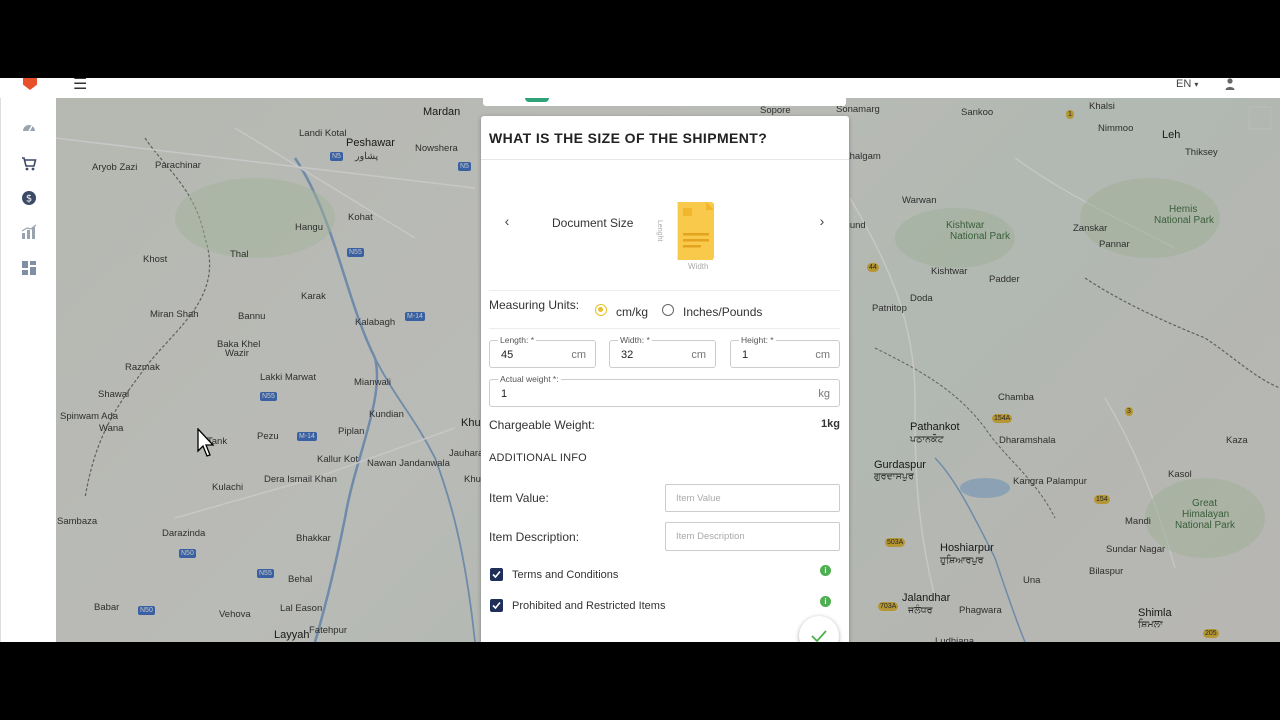 This screenshot has width=1280, height=720. I want to click on top-bar: ☰ EN ▾, so click(640, 88).